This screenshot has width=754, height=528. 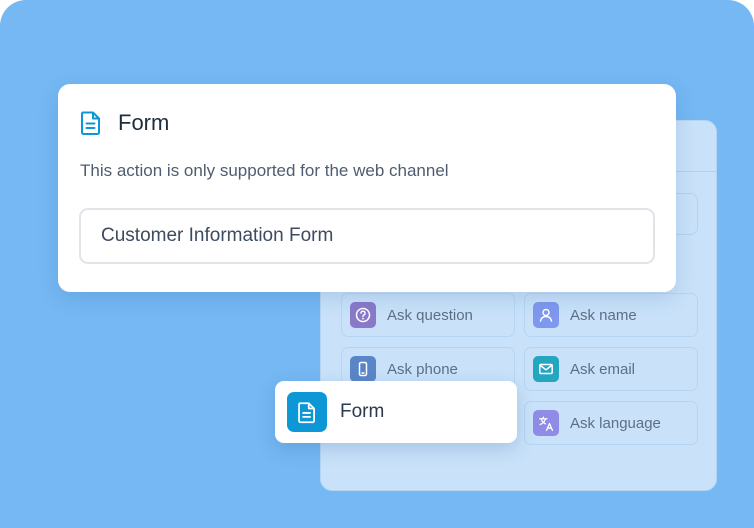 What do you see at coordinates (615, 423) in the screenshot?
I see `action-label: Ask language` at bounding box center [615, 423].